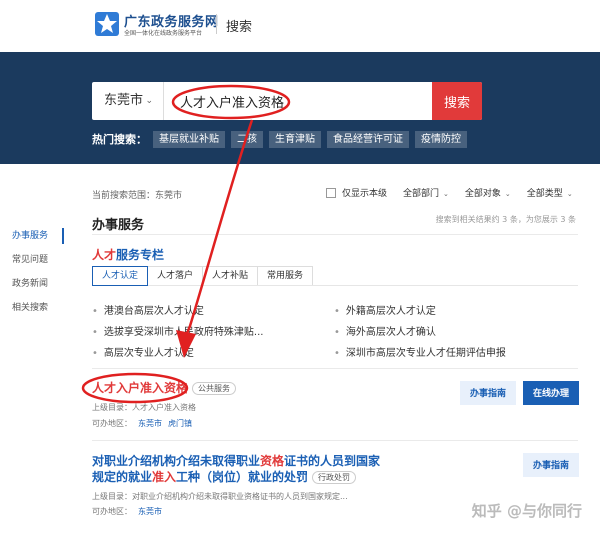  What do you see at coordinates (421, 194) in the screenshot?
I see `dept-filter-label: 全部部门` at bounding box center [421, 194].